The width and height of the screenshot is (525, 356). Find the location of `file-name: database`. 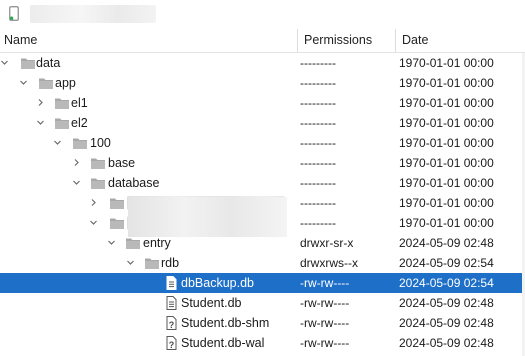

file-name: database is located at coordinates (134, 183).